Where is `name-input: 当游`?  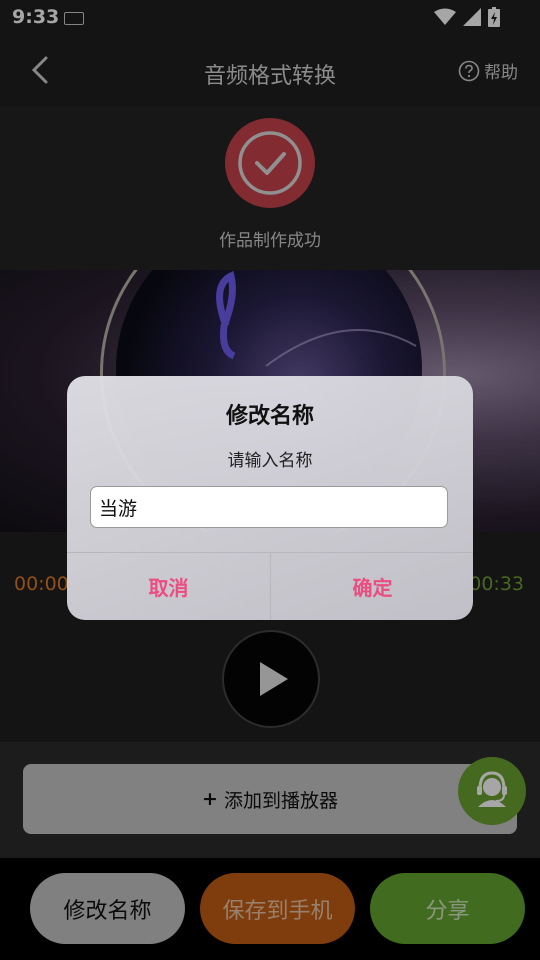
name-input: 当游 is located at coordinates (269, 507).